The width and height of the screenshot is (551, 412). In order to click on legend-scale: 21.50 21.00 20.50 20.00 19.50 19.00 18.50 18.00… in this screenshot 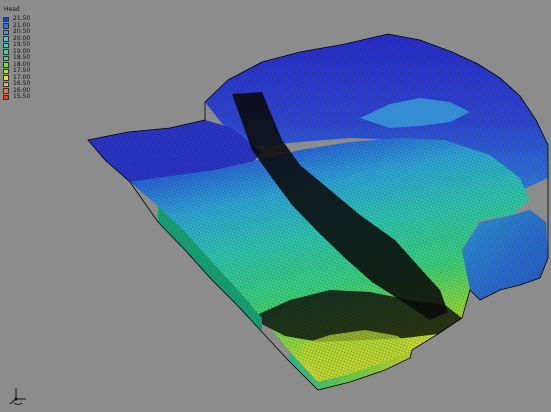, I will do `click(16, 58)`.